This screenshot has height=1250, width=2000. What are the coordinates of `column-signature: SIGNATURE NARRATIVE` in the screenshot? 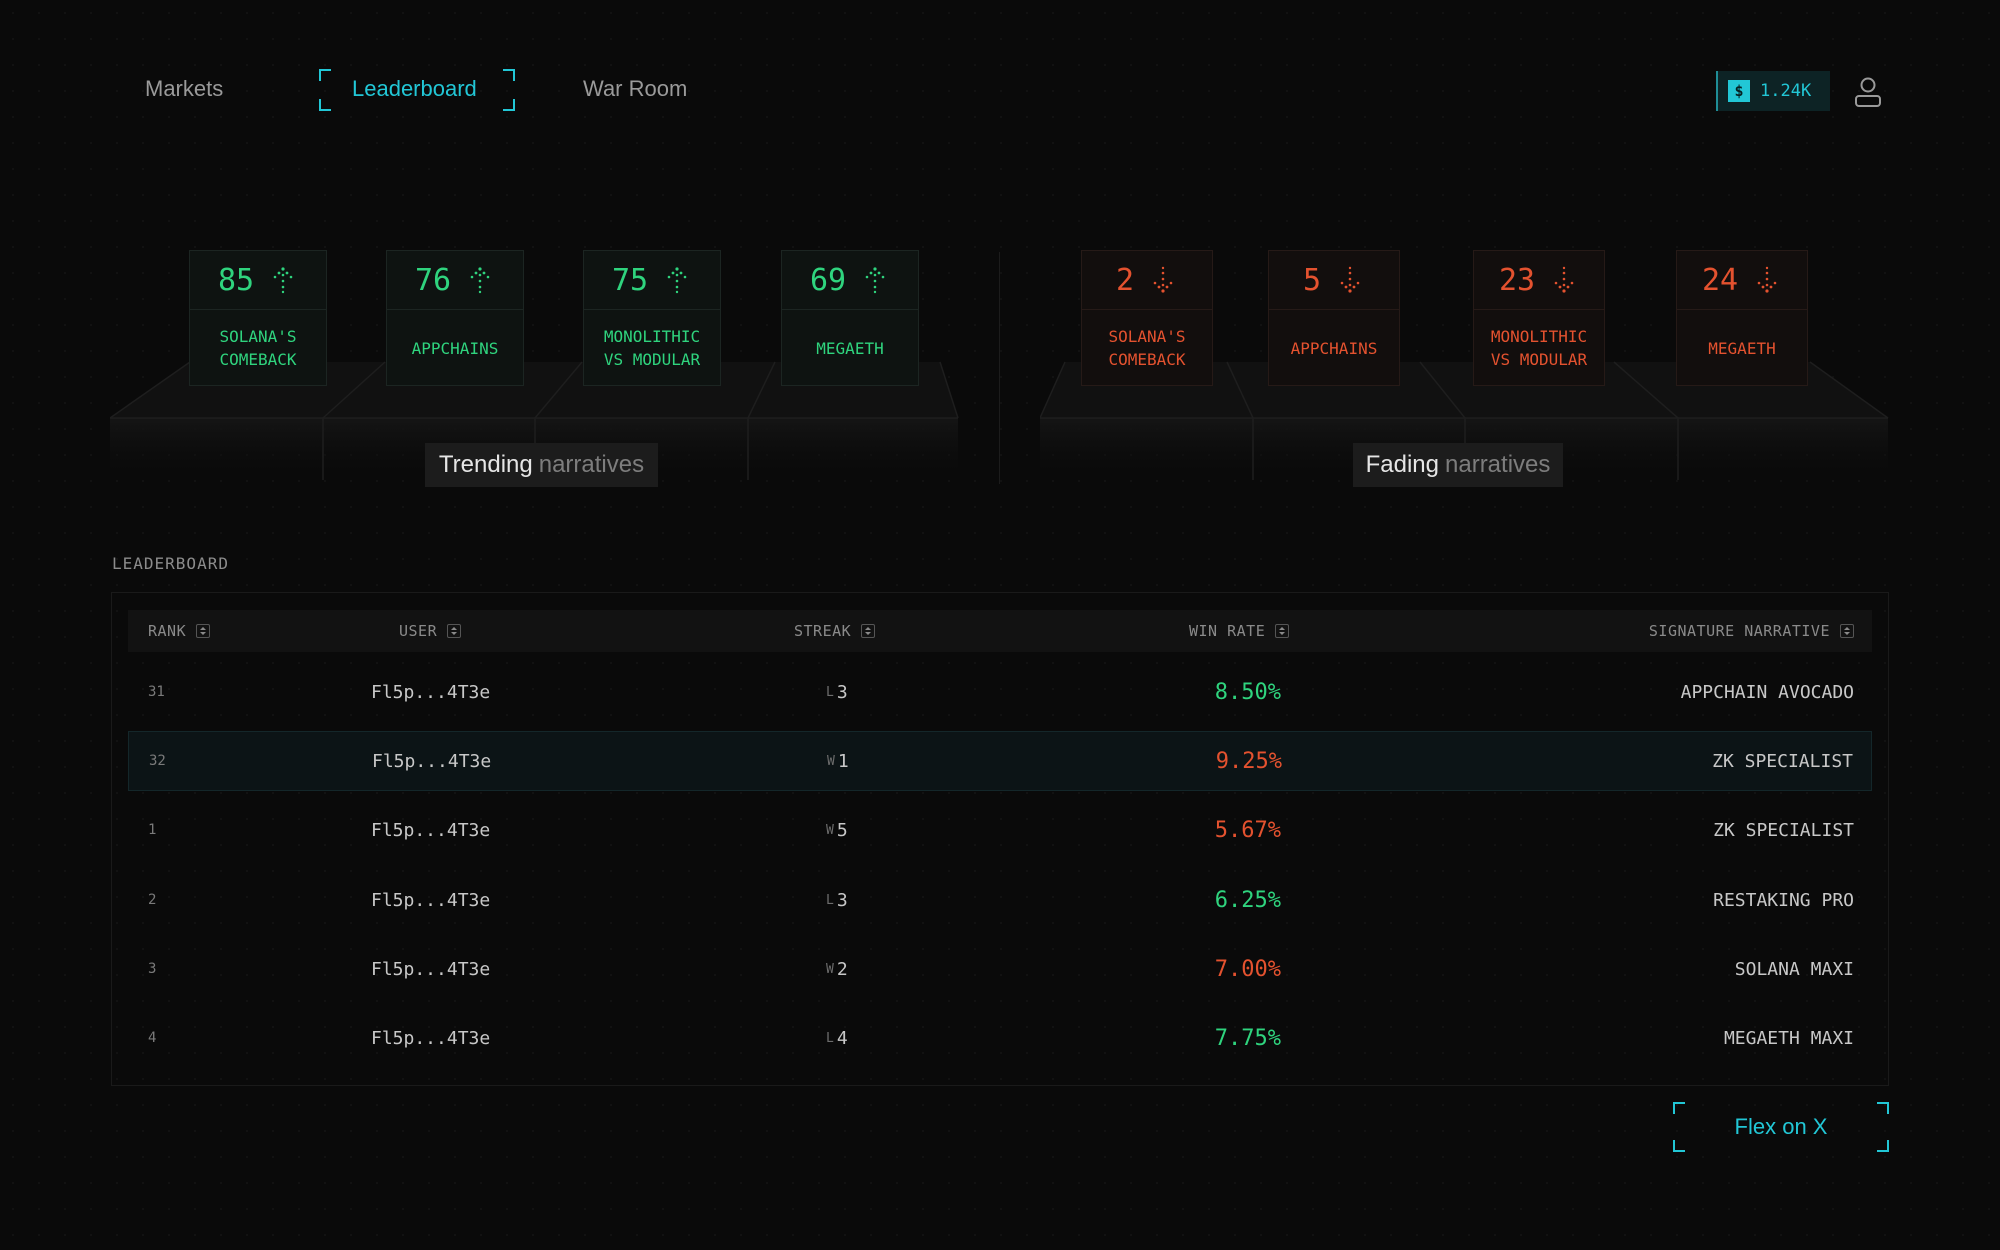 It's located at (1751, 631).